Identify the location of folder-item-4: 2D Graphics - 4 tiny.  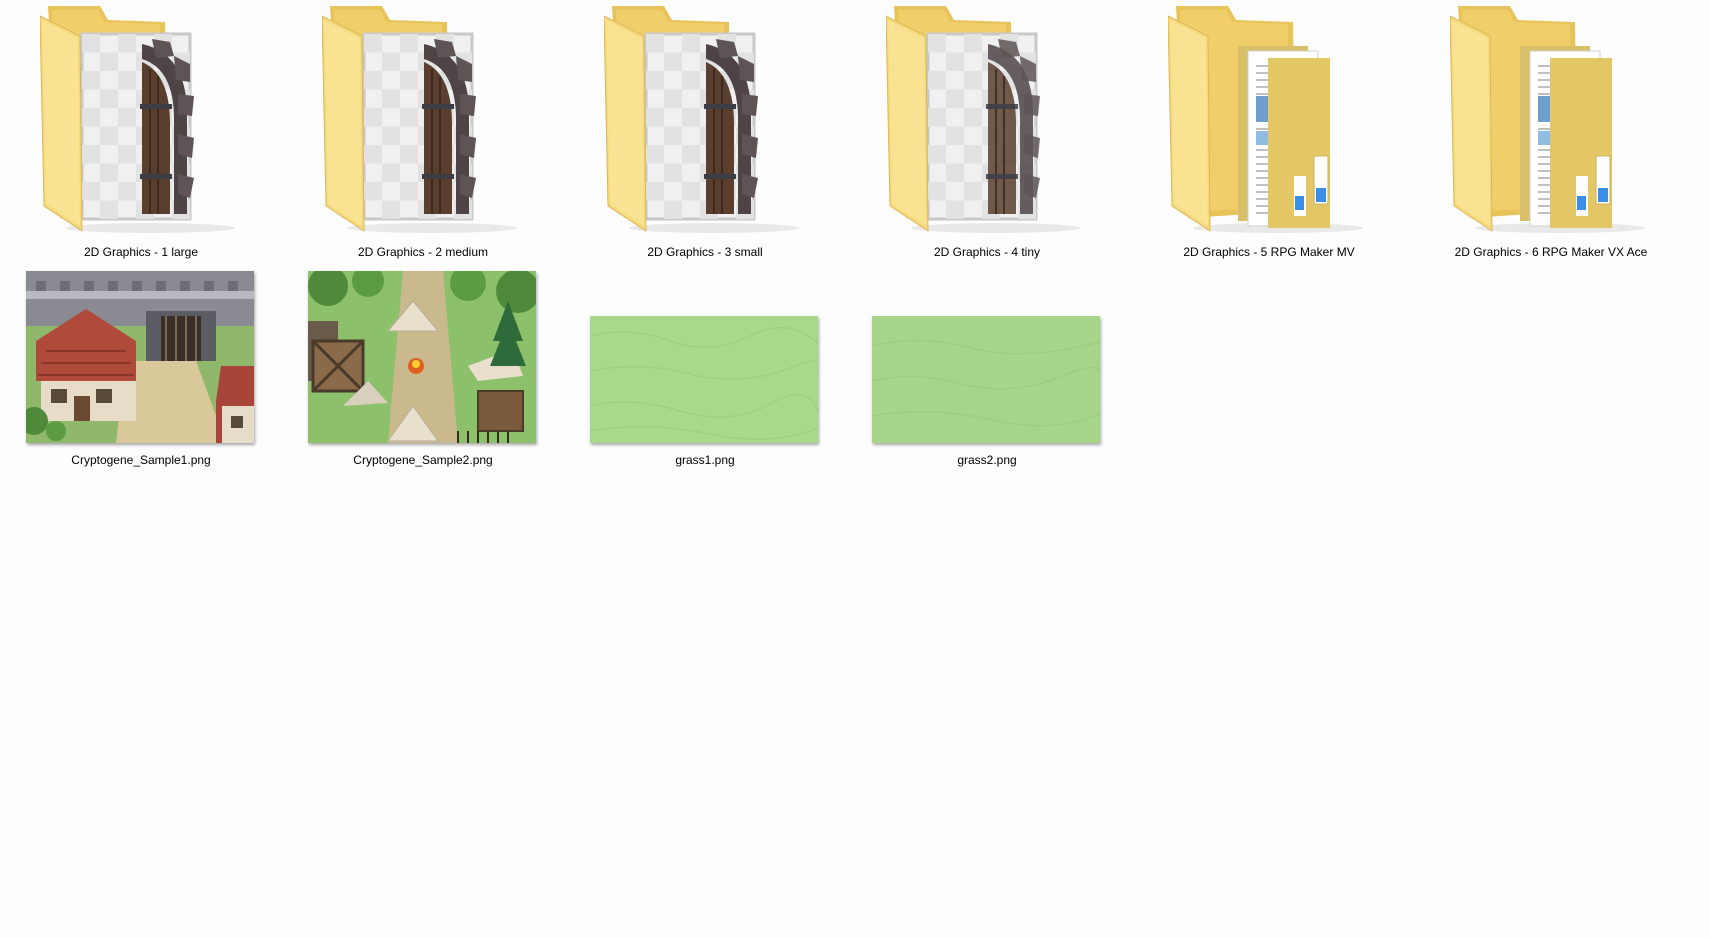
(987, 129).